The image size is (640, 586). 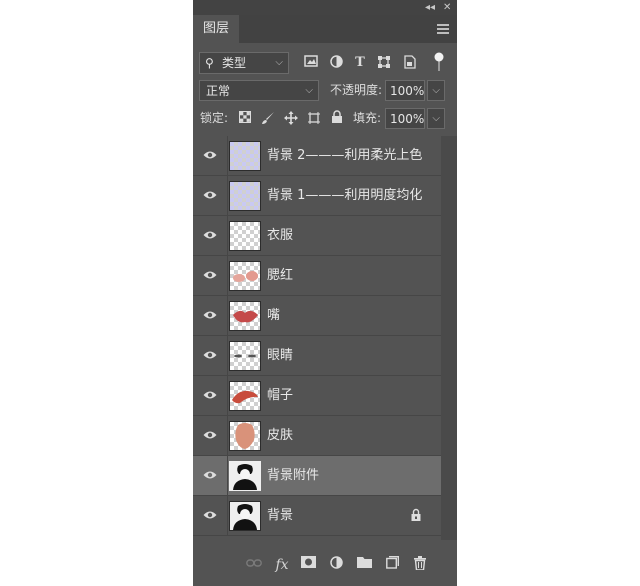 I want to click on link-layers-icon, so click(x=254, y=565).